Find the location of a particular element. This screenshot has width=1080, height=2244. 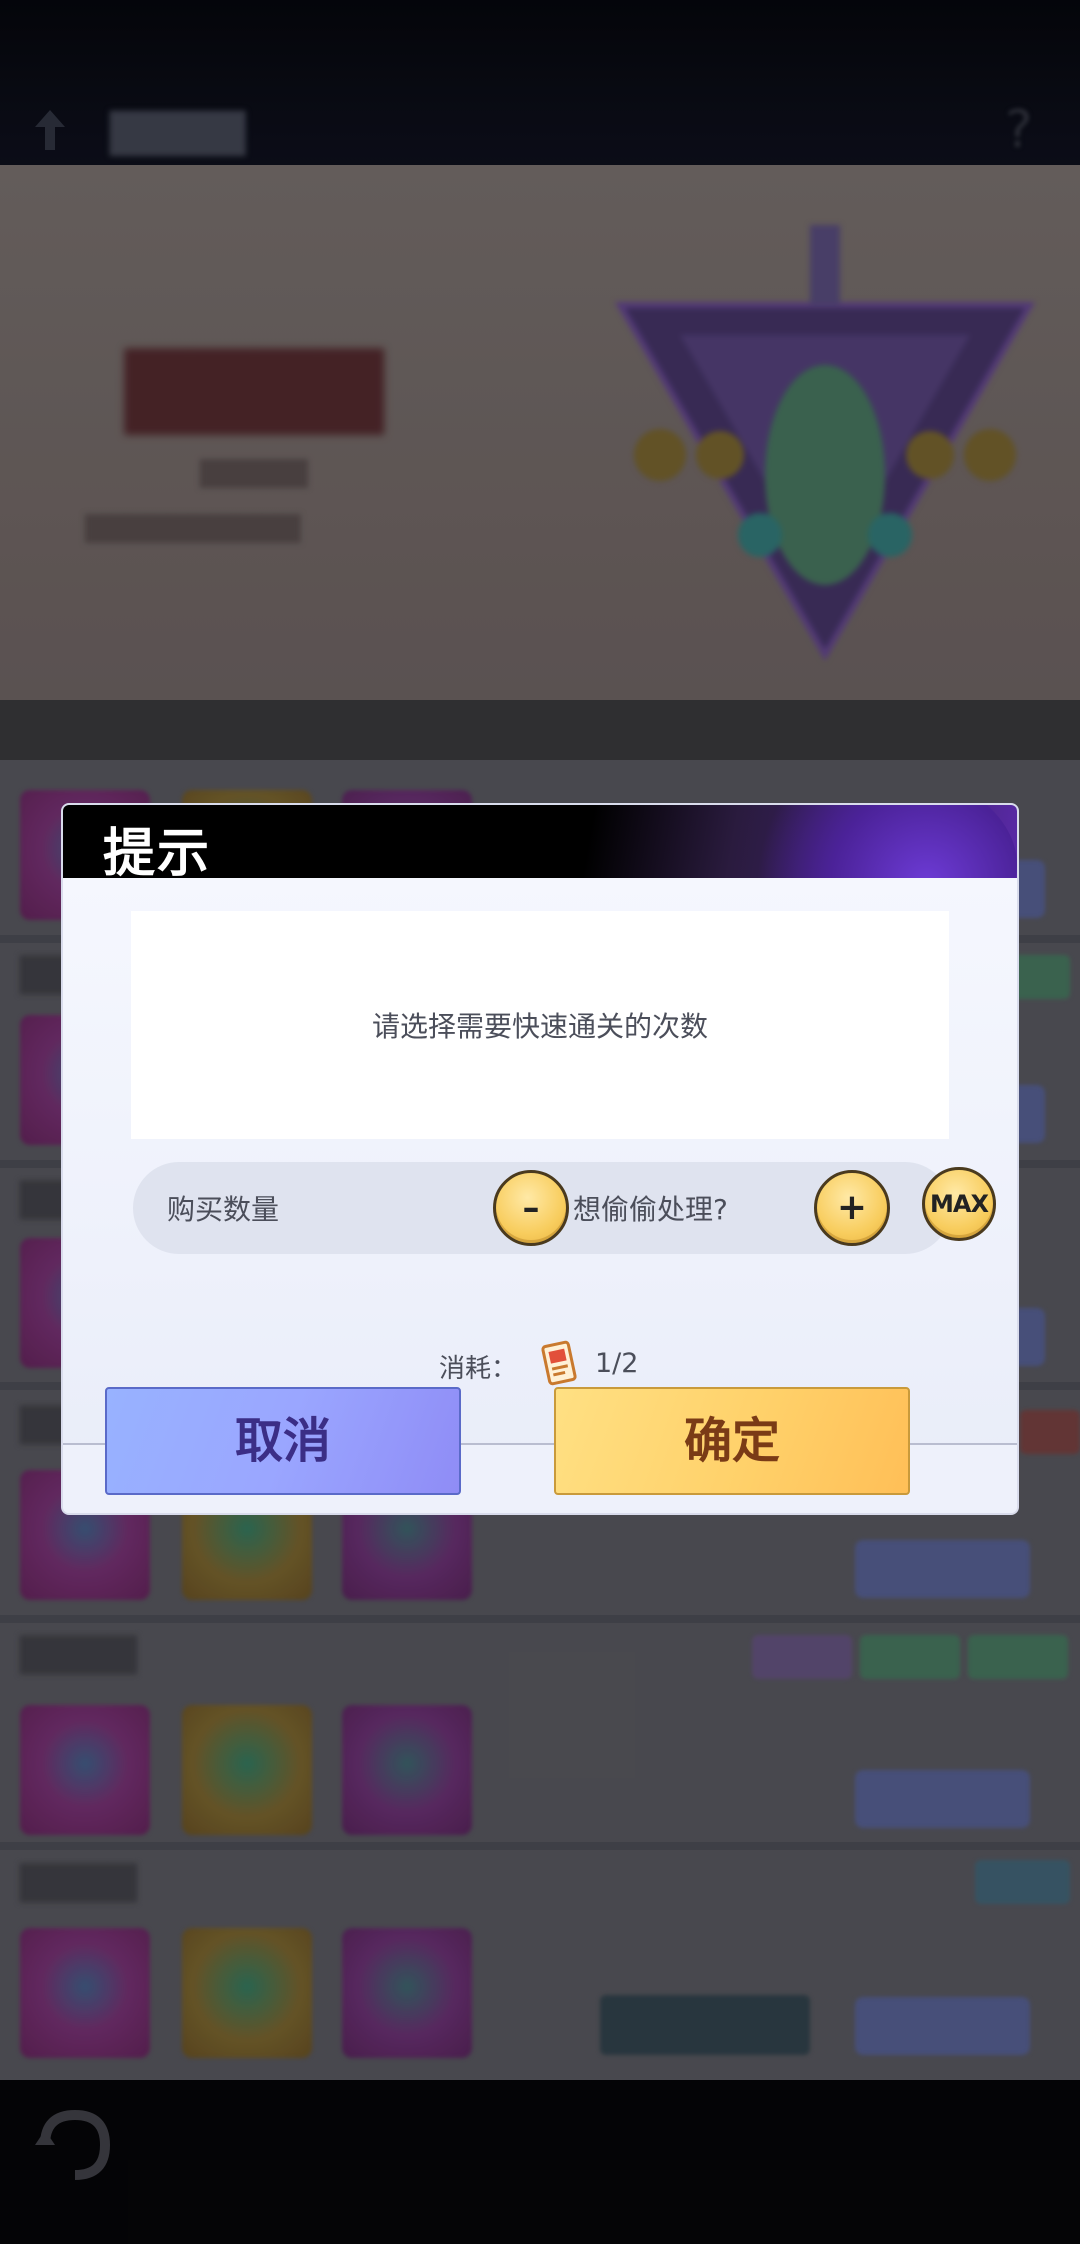

cost-label: 消耗： is located at coordinates (478, 1369).